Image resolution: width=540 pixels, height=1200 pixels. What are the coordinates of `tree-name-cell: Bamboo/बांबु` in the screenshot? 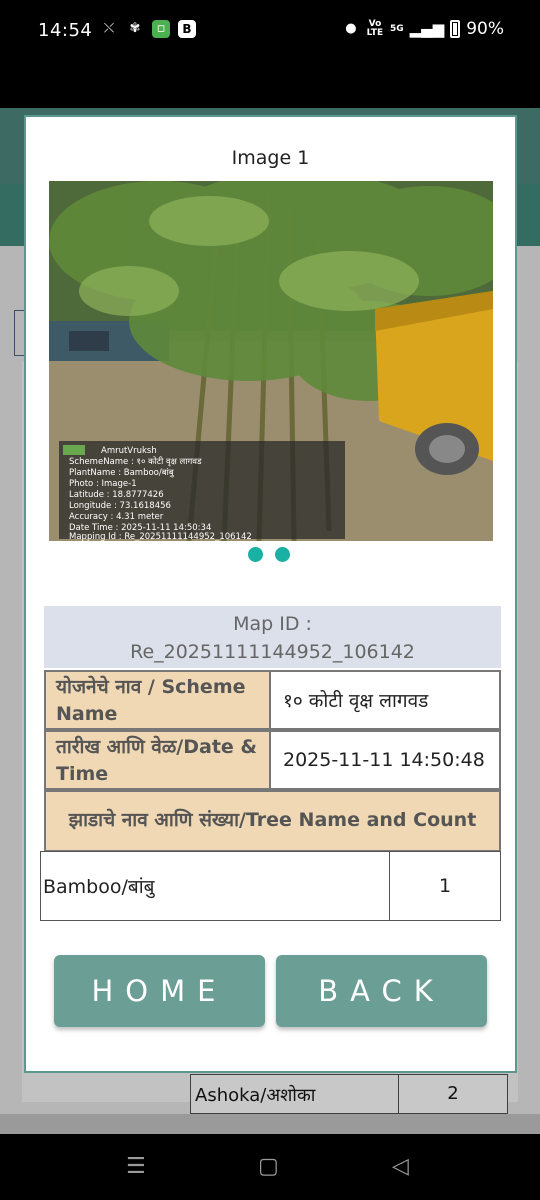 It's located at (215, 886).